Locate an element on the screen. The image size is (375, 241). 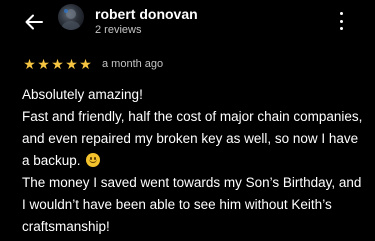
star-rating: ★ ★ ★ ★ ★ is located at coordinates (57, 64).